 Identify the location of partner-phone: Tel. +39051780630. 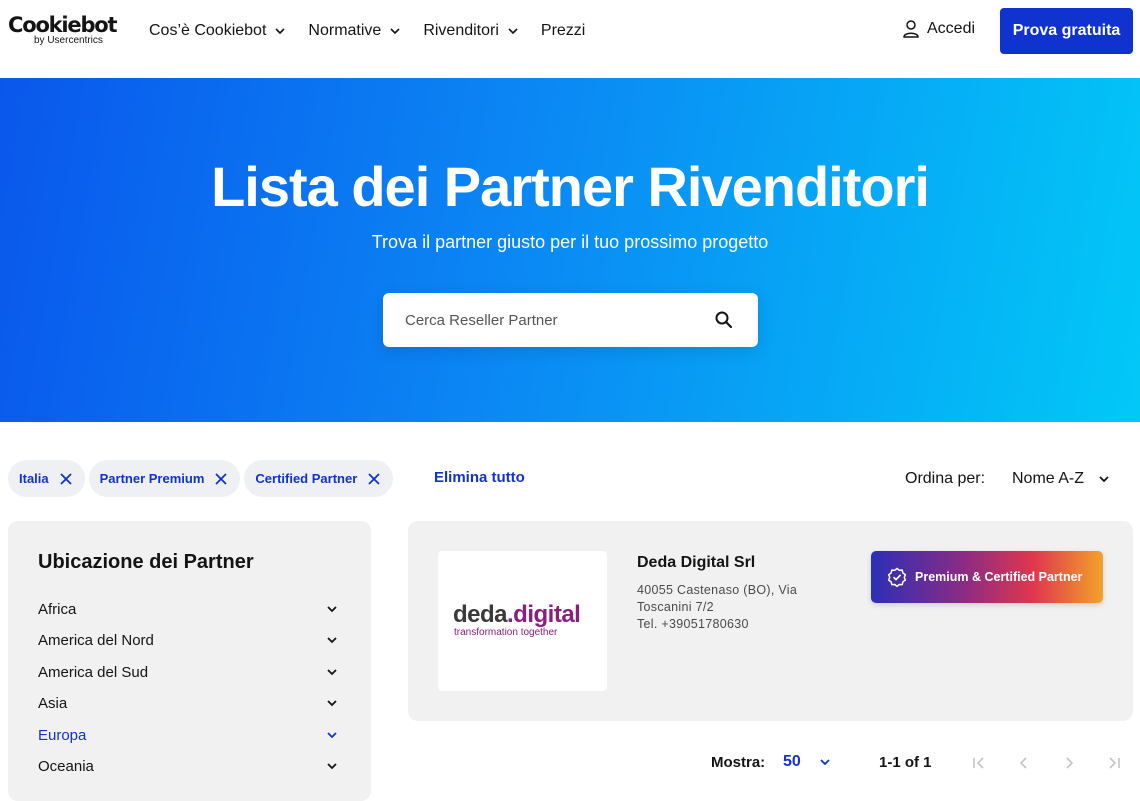
(693, 624).